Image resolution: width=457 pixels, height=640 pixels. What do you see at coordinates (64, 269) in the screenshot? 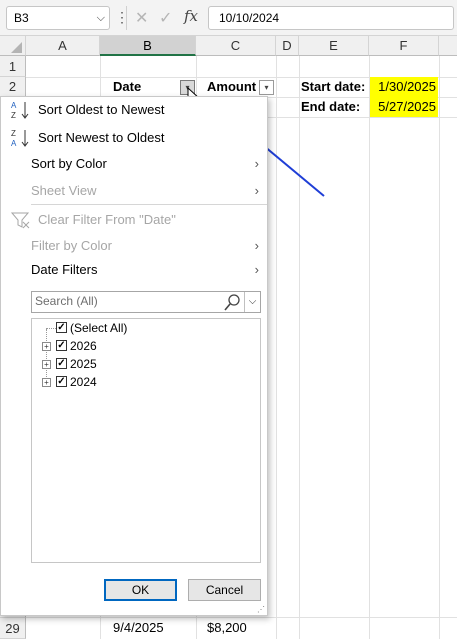
I see `date-filters-label: Date Filters` at bounding box center [64, 269].